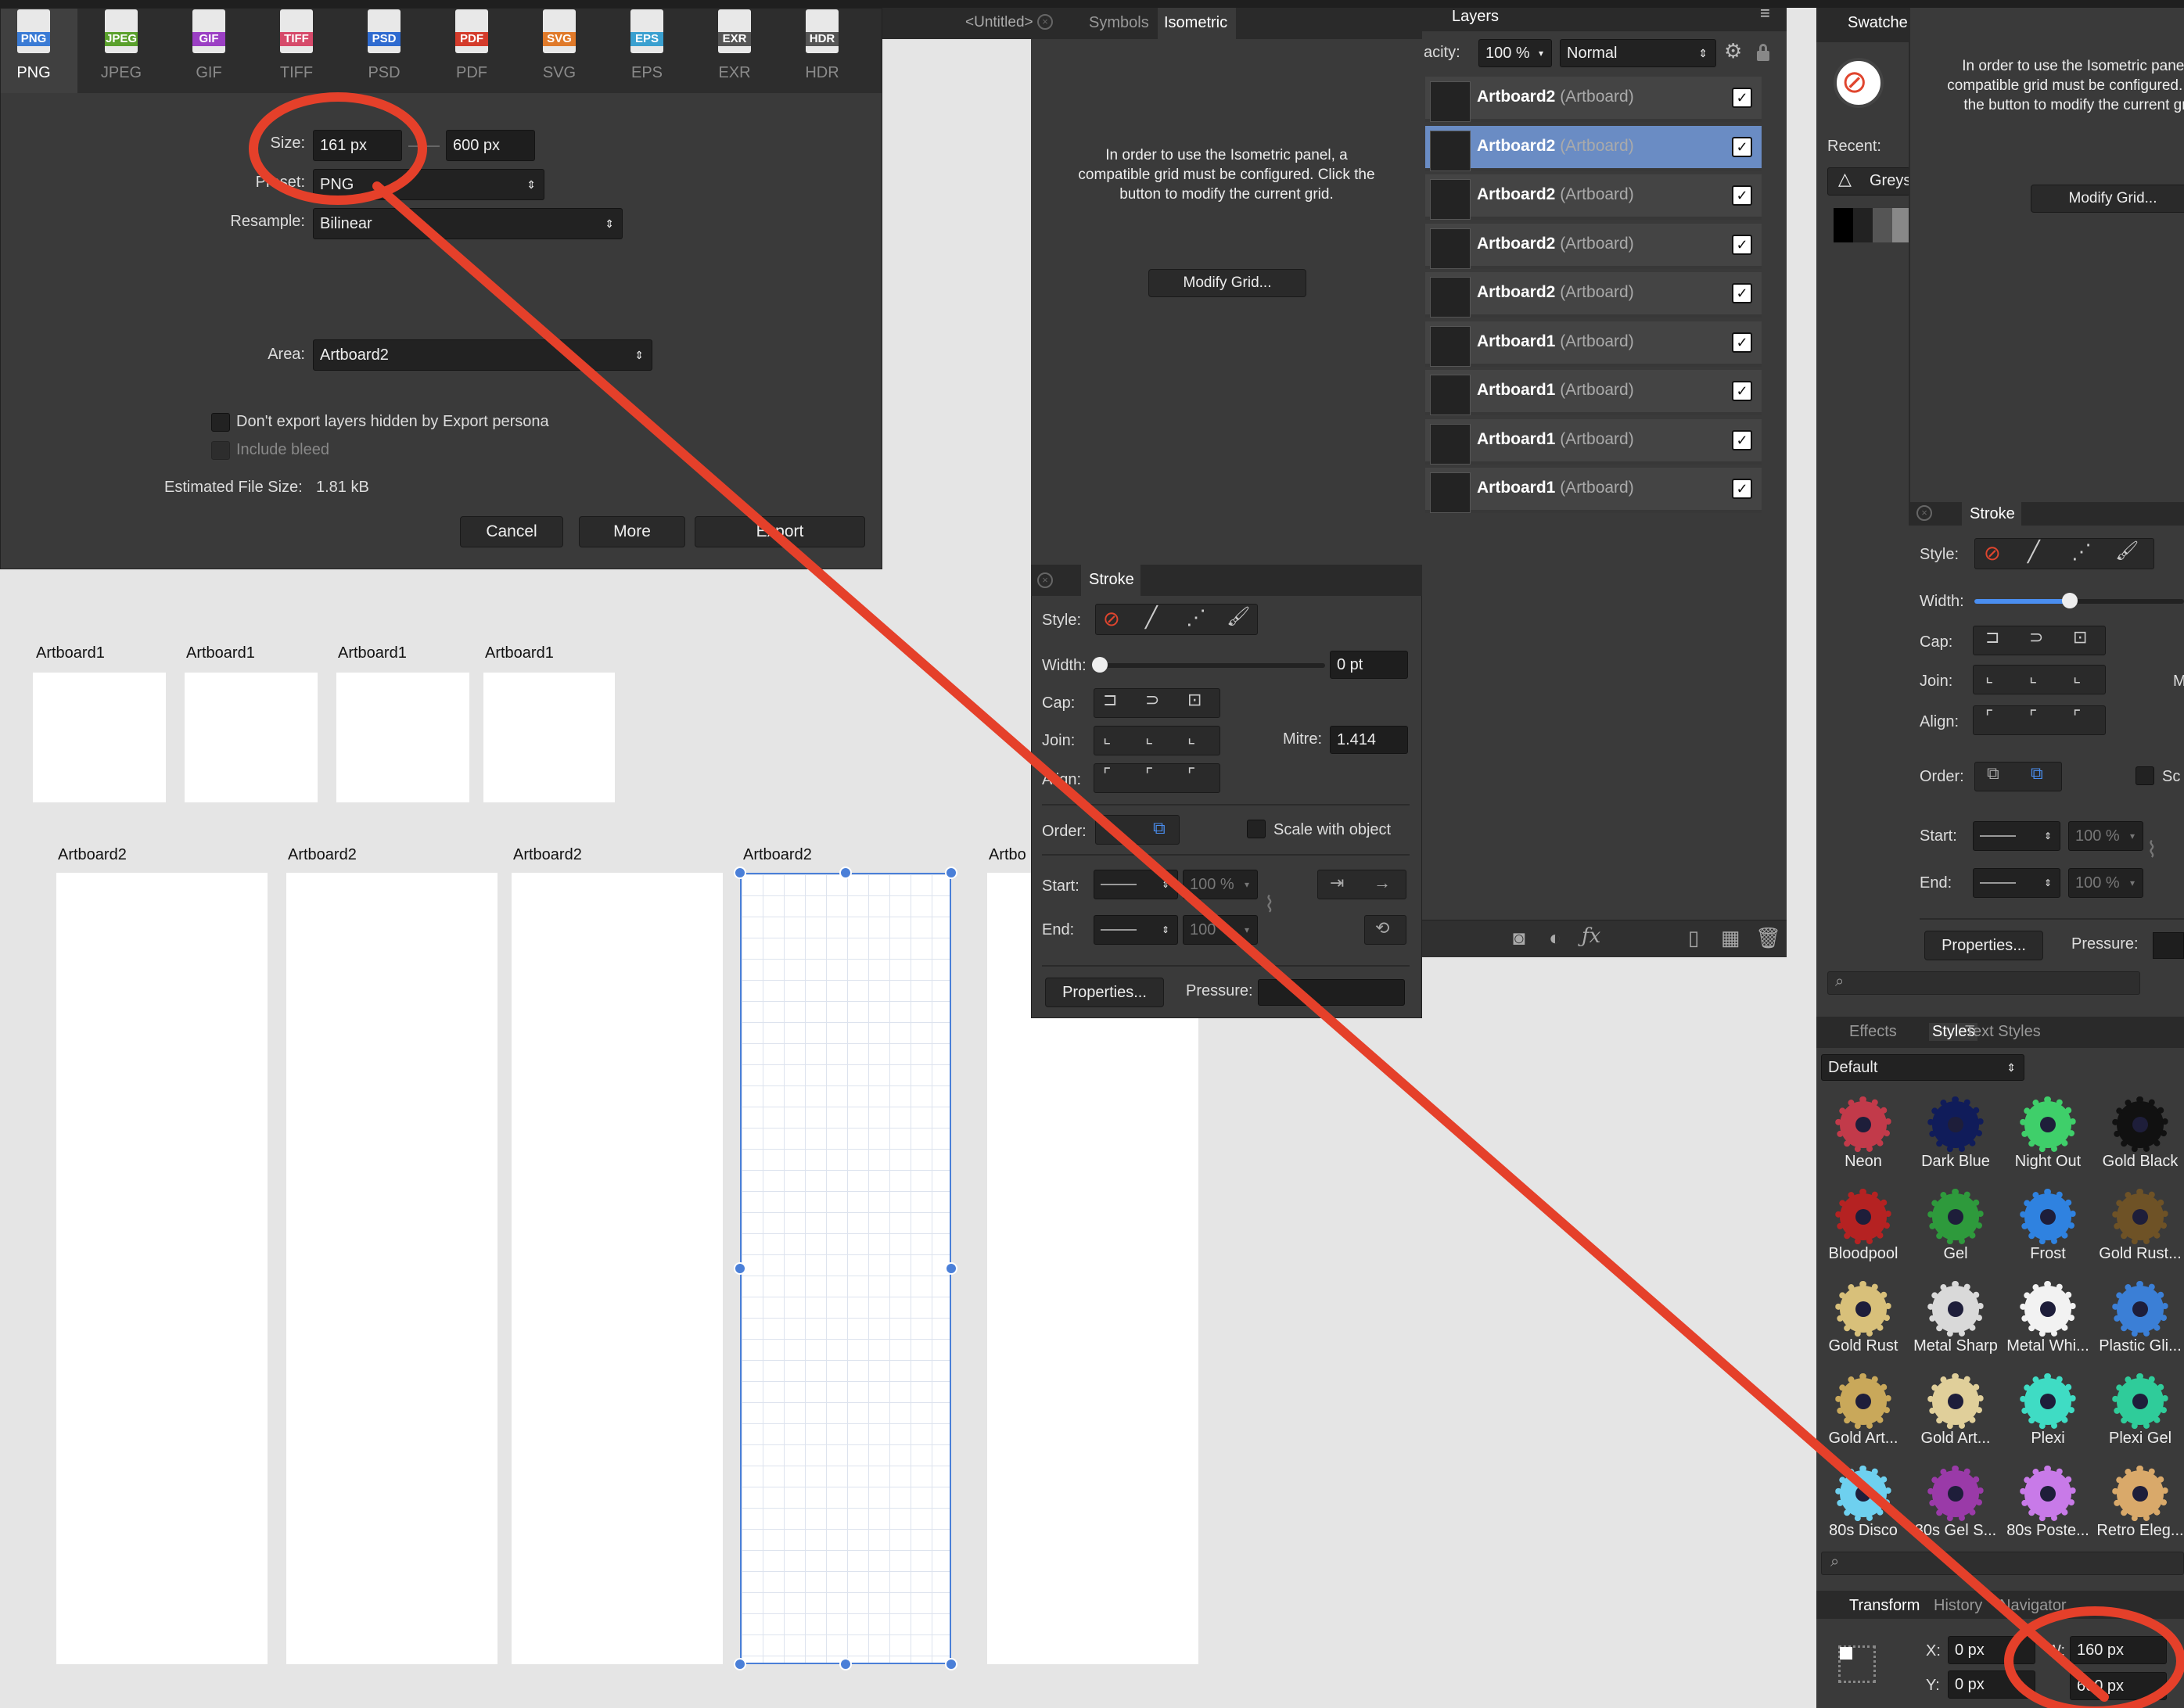  What do you see at coordinates (338, 149) in the screenshot?
I see `annotation-circle-size` at bounding box center [338, 149].